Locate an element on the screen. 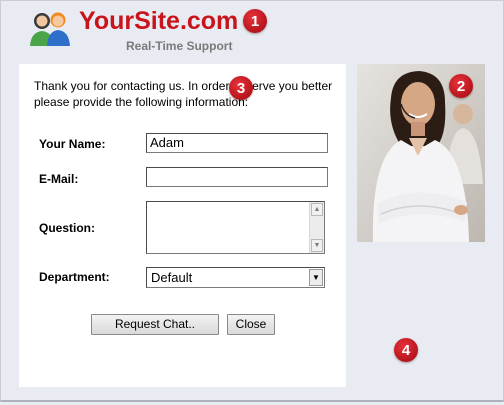  scroll-up-arrow-icon: ▲ is located at coordinates (317, 209).